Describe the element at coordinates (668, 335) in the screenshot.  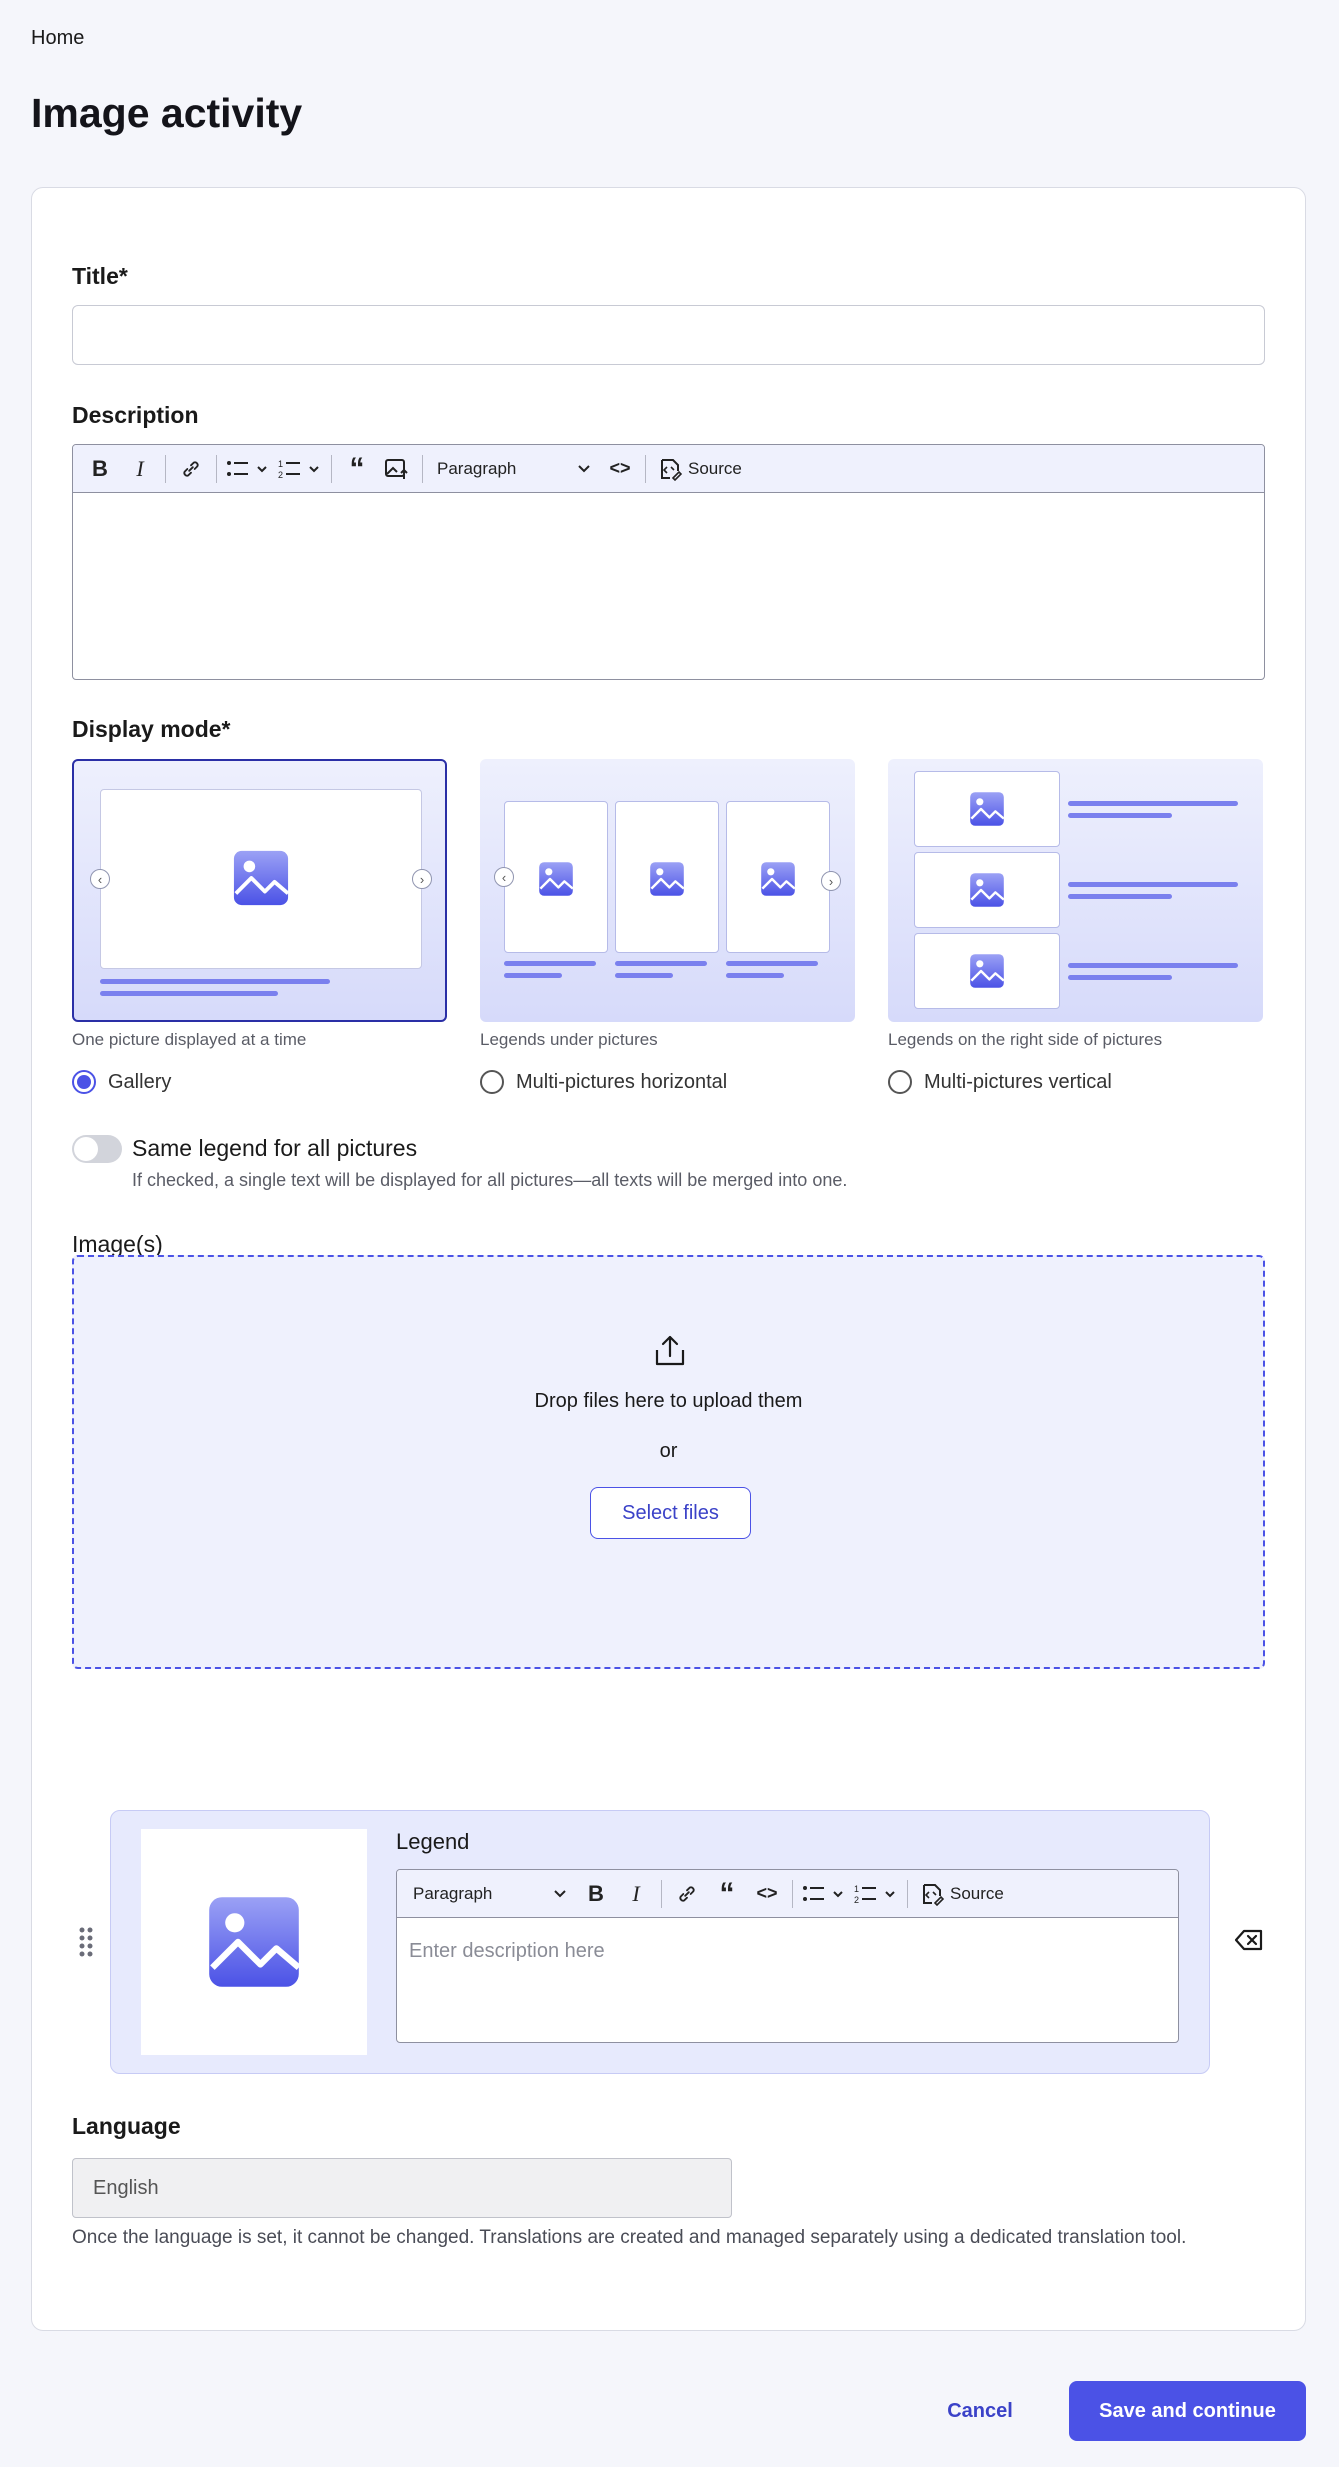
I see `title-input` at that location.